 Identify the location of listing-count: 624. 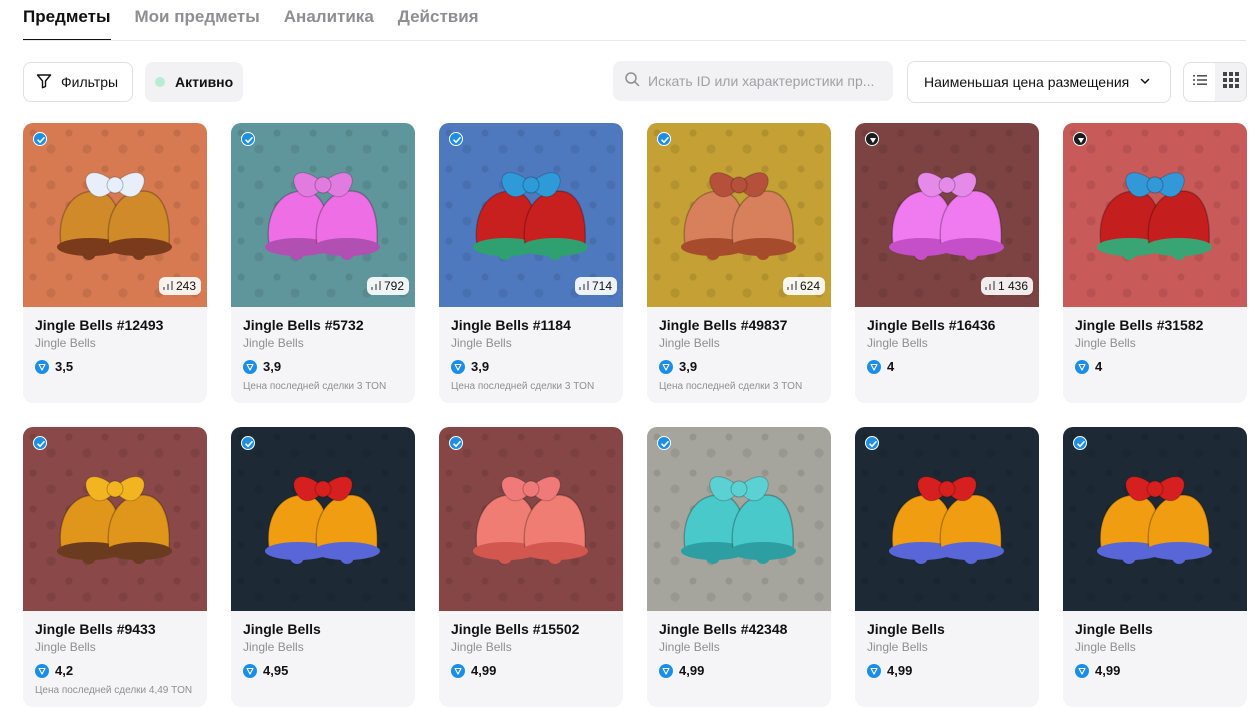
(809, 286).